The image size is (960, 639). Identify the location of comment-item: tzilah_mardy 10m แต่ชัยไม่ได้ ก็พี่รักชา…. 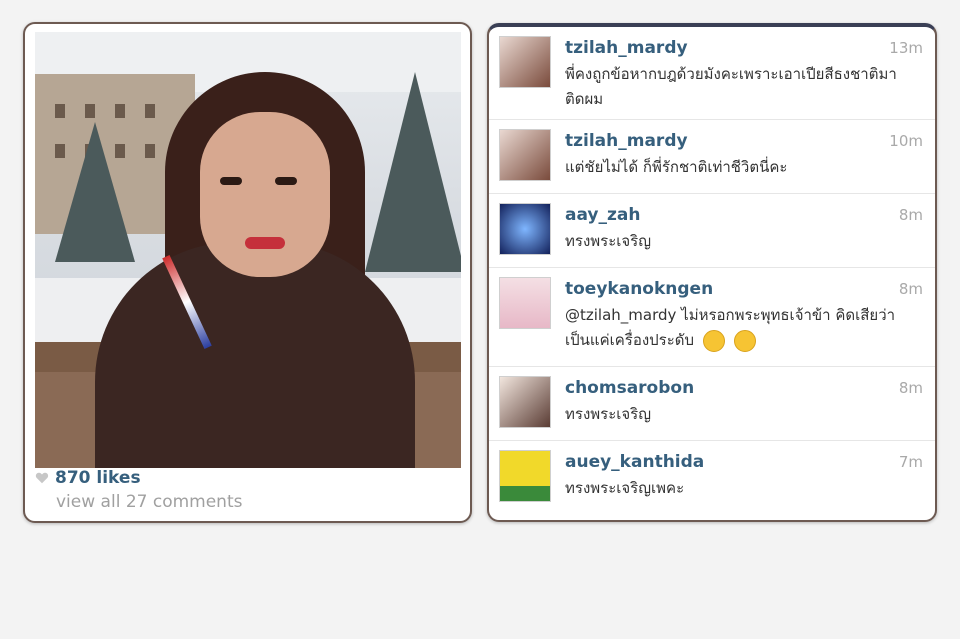
(712, 157).